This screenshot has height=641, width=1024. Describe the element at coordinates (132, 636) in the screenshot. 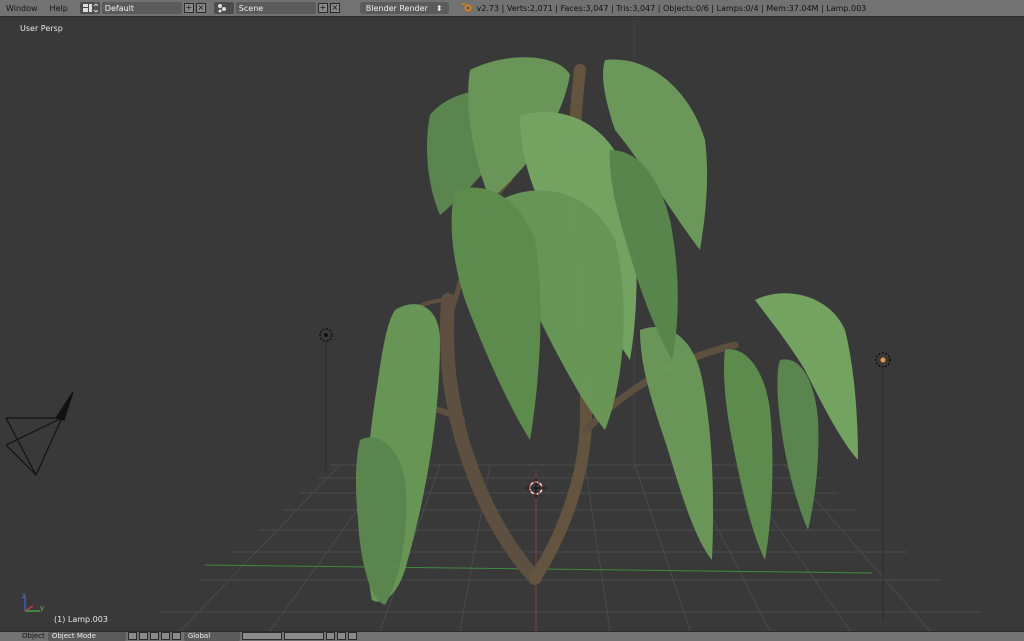

I see `viewport-shading-icon` at that location.